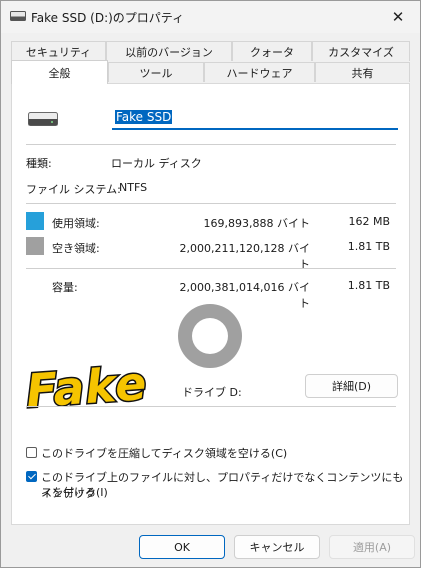  Describe the element at coordinates (144, 117) in the screenshot. I see `drive-name-selection: Fake SSD` at that location.